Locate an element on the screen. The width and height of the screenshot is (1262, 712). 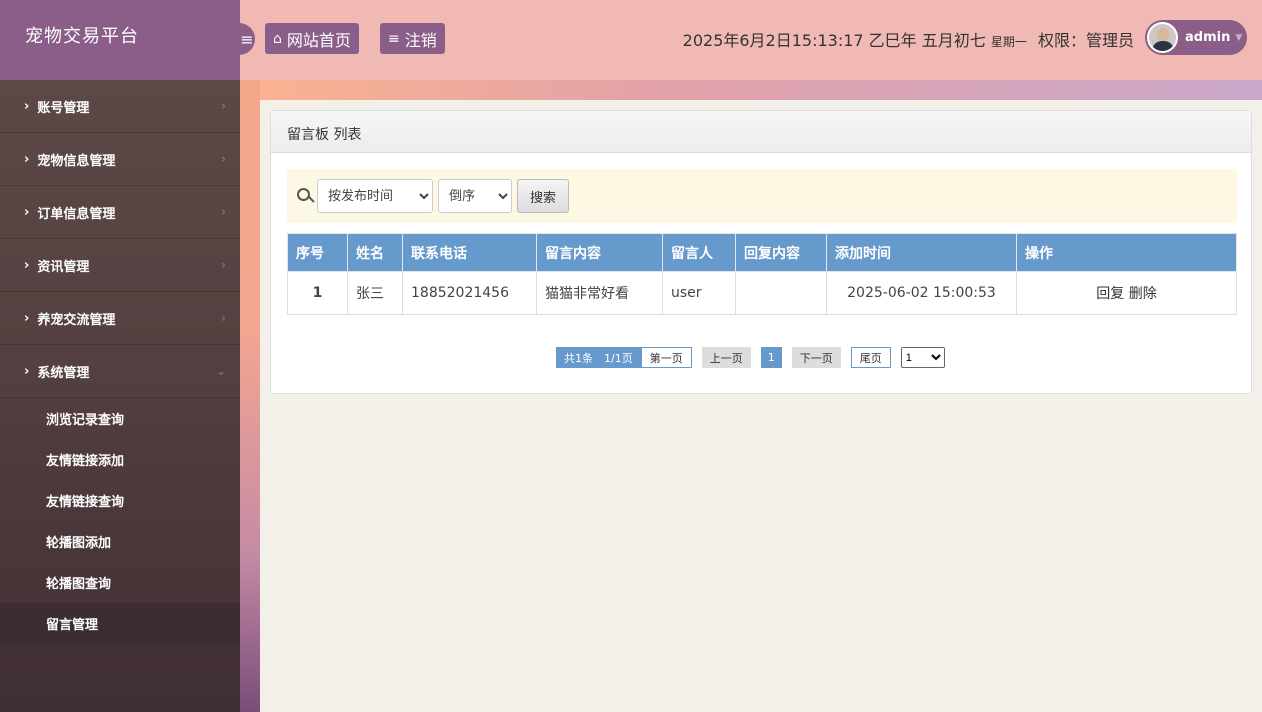
list-icon: ≡ is located at coordinates (394, 38).